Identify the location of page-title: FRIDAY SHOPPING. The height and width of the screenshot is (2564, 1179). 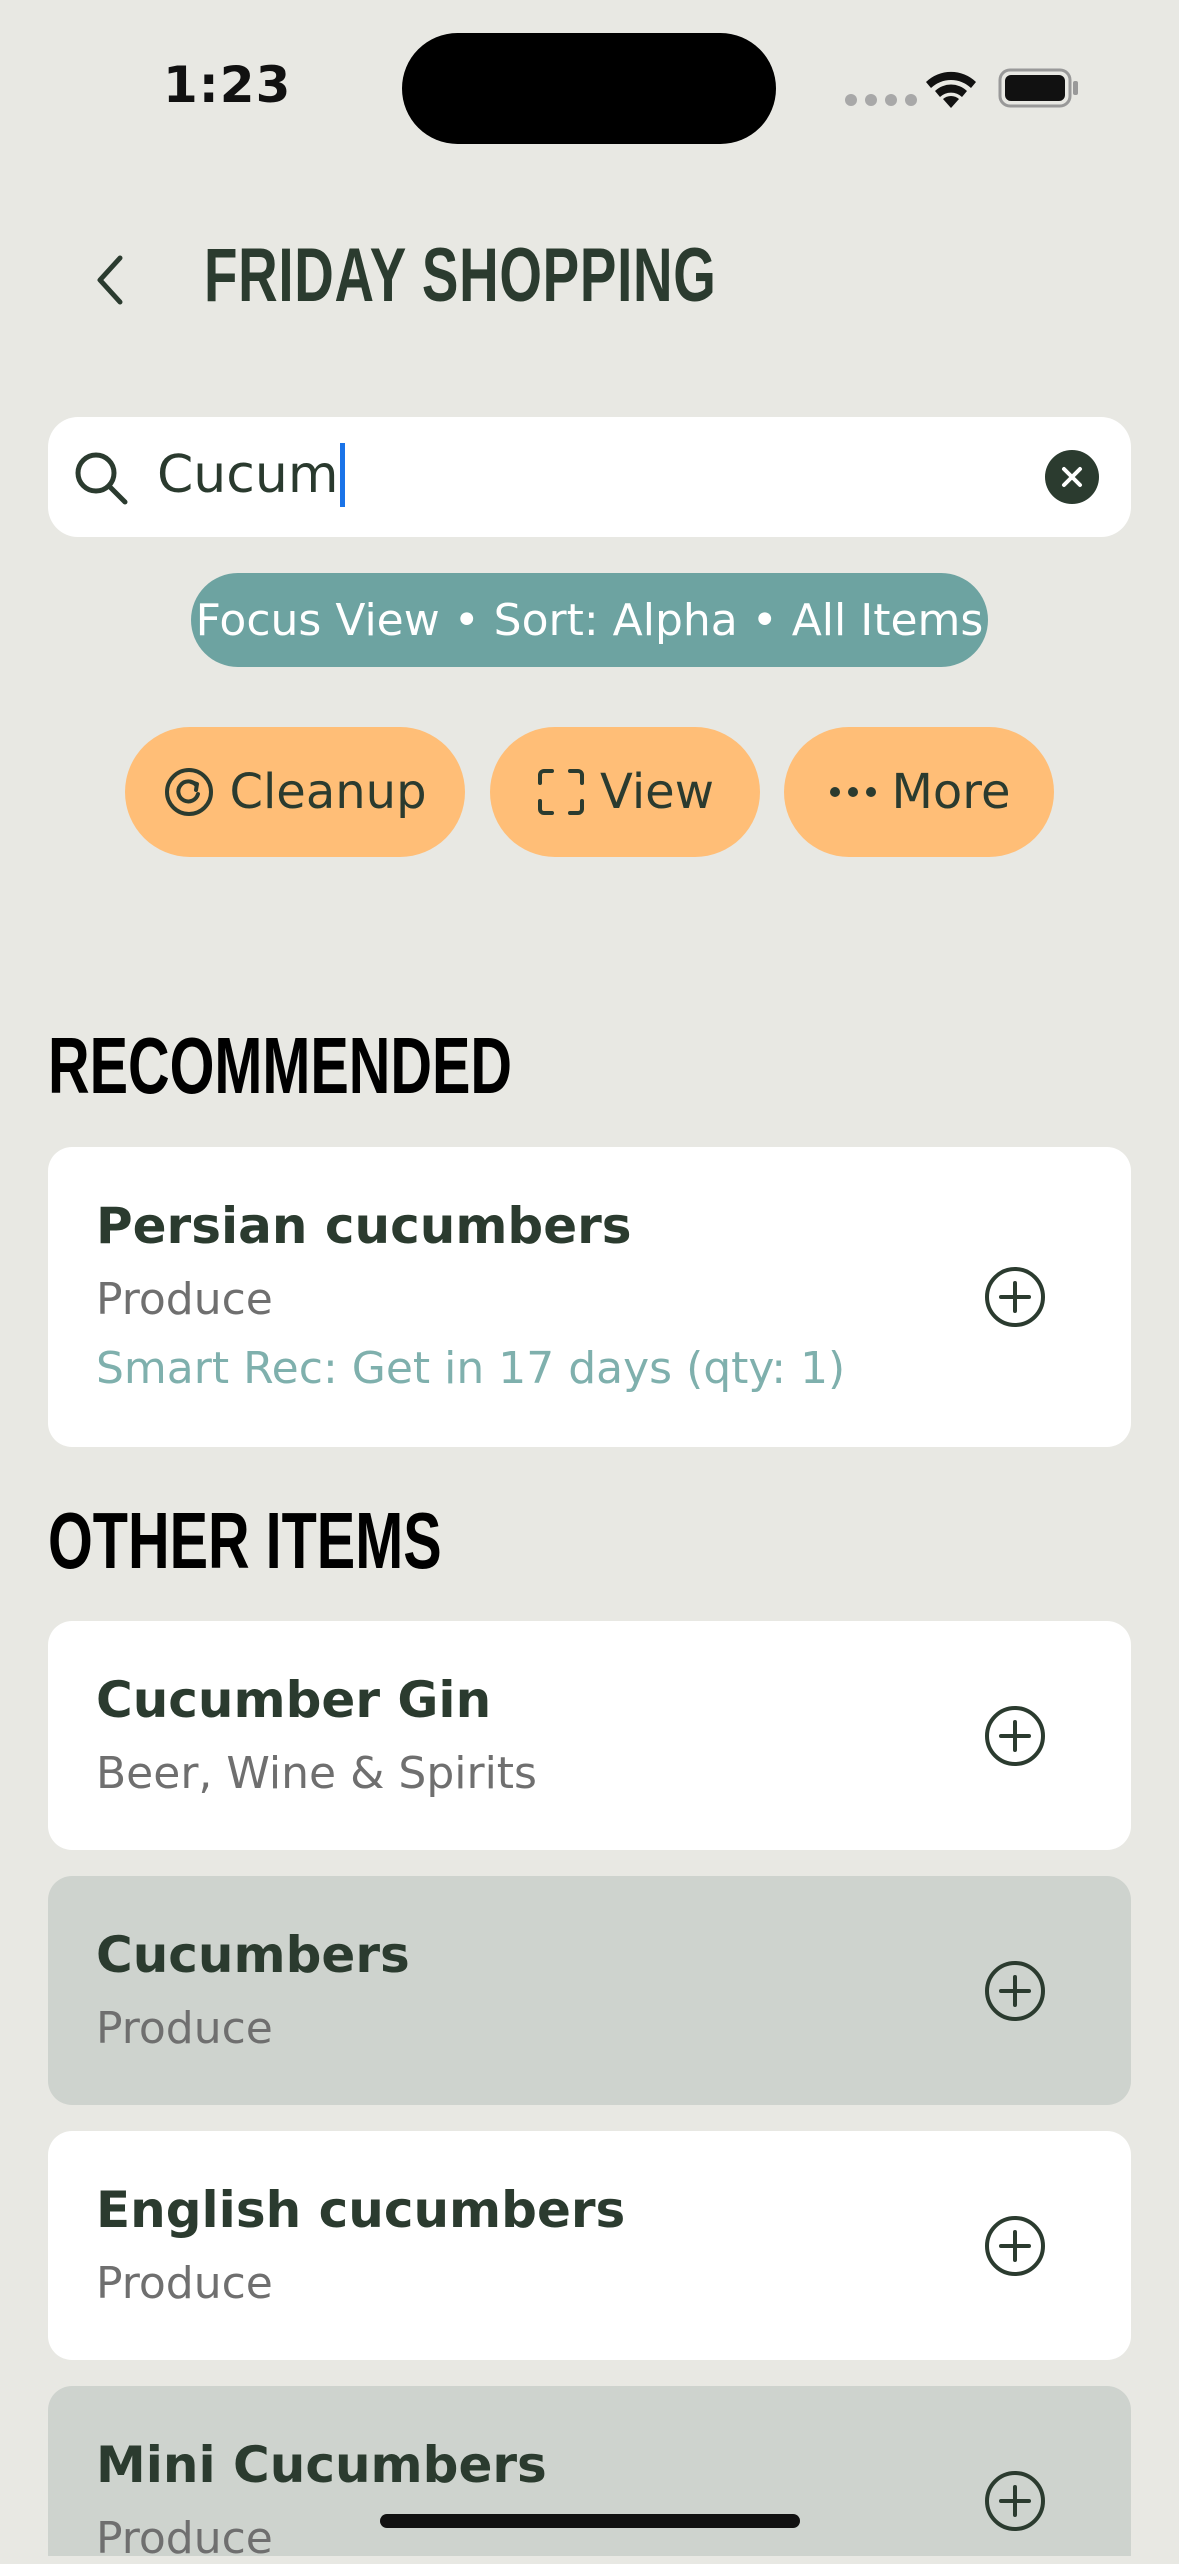
(460, 275).